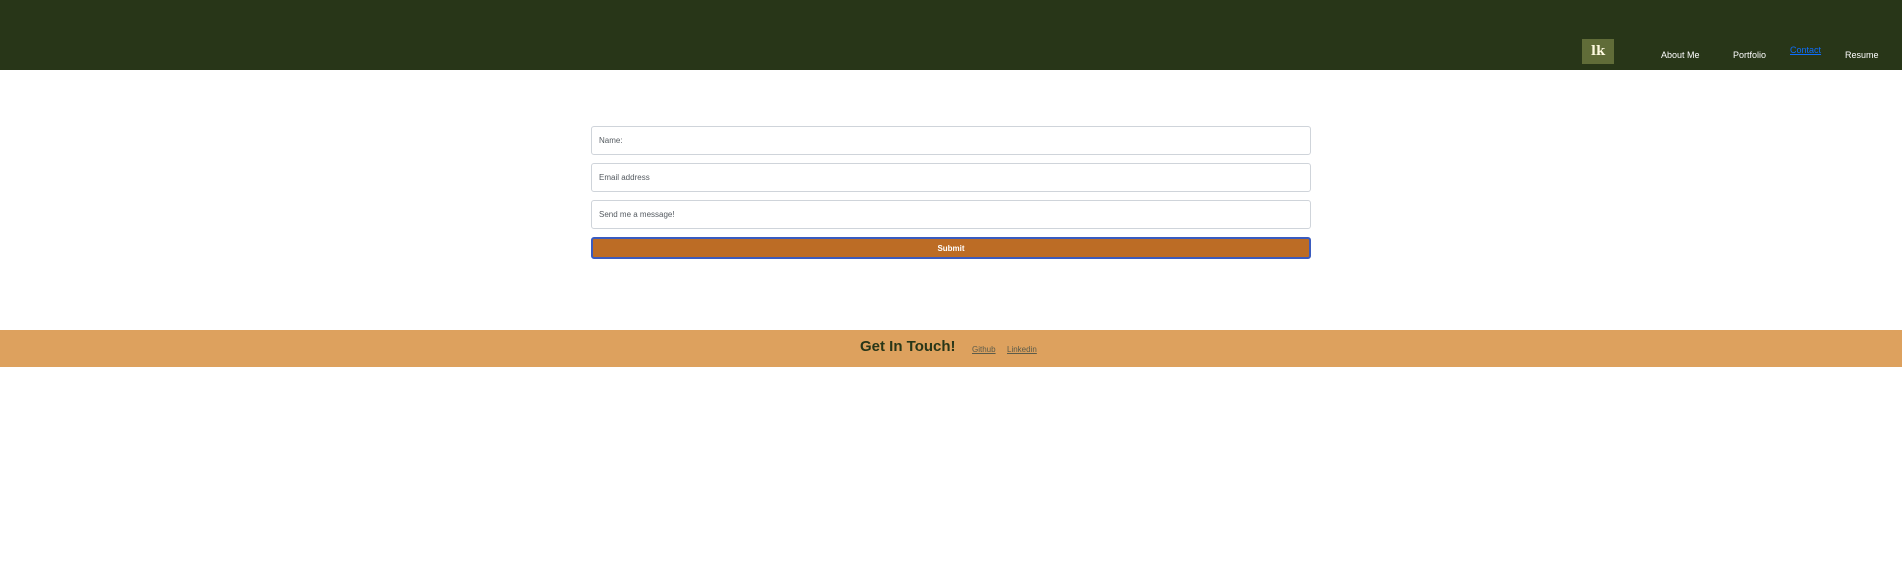 This screenshot has width=1902, height=579. Describe the element at coordinates (908, 346) in the screenshot. I see `footer-title: Get In Touch!` at that location.